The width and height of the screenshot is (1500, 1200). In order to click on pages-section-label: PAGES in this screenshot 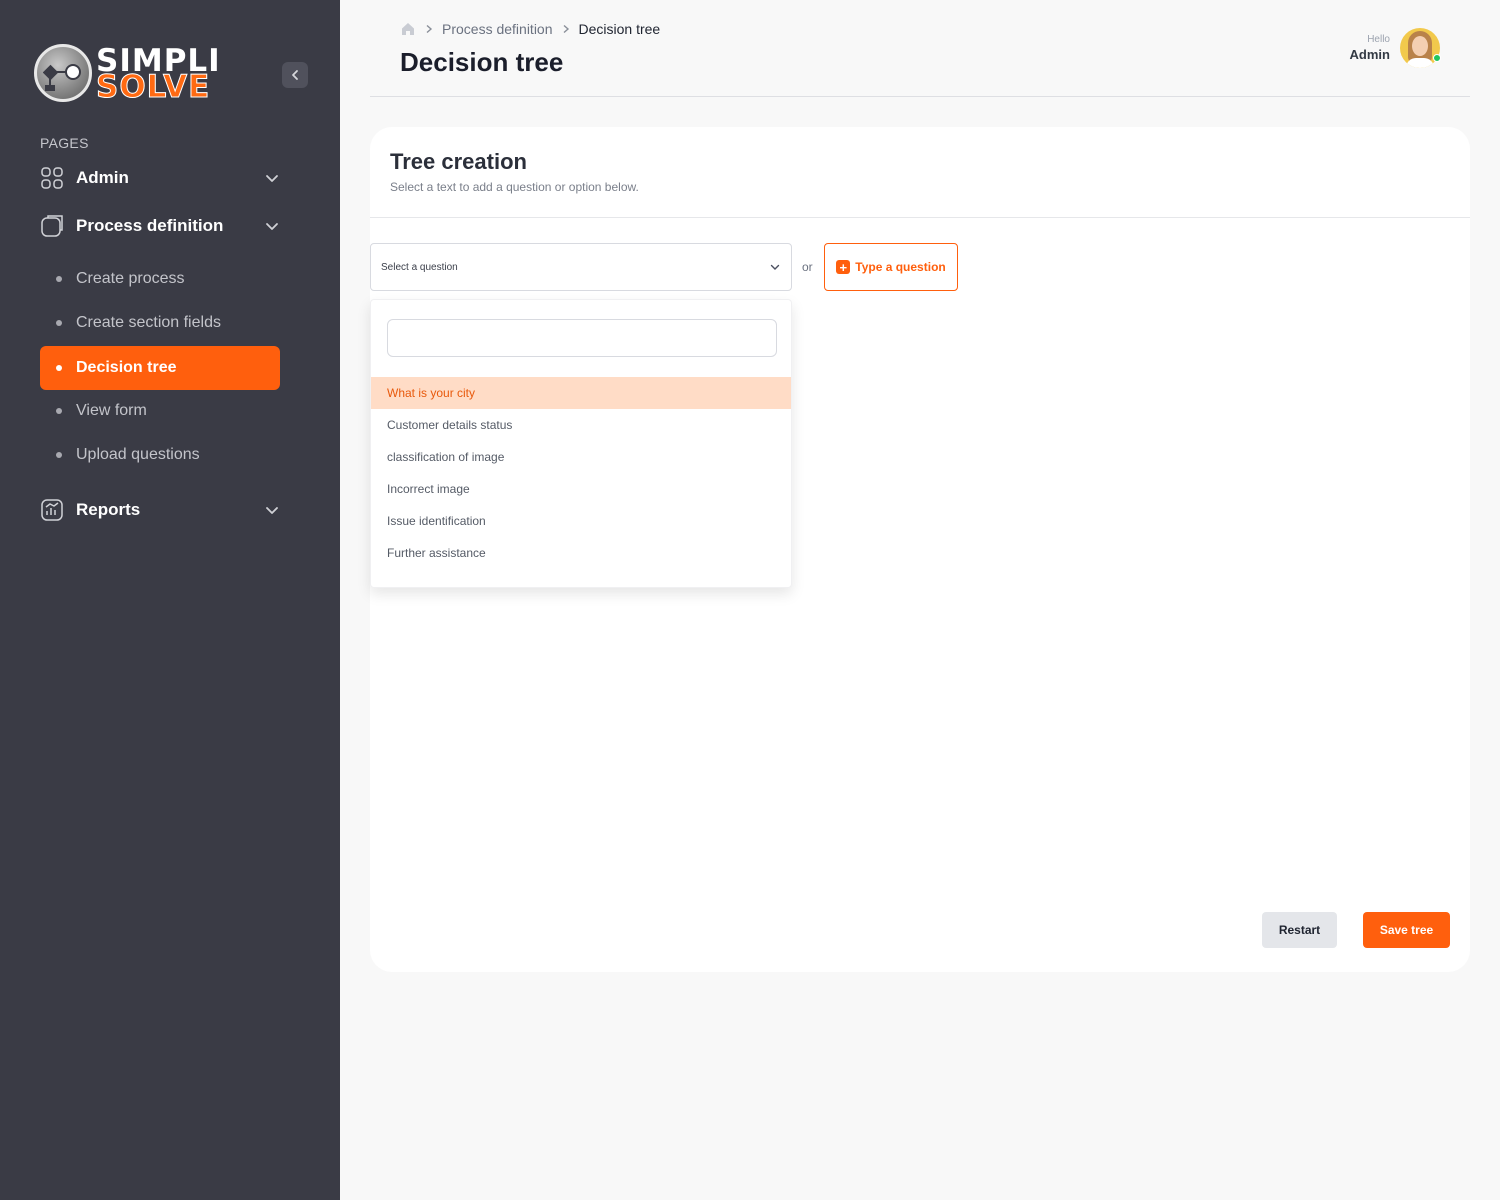, I will do `click(64, 143)`.